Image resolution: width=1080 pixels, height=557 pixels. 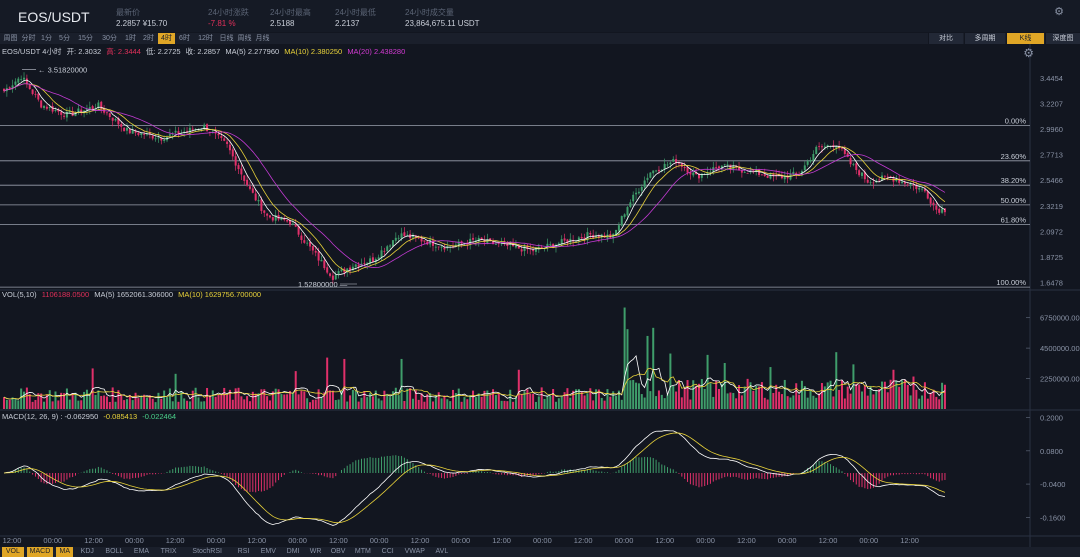 What do you see at coordinates (205, 38) in the screenshot?
I see `timeframe-10: 12时` at bounding box center [205, 38].